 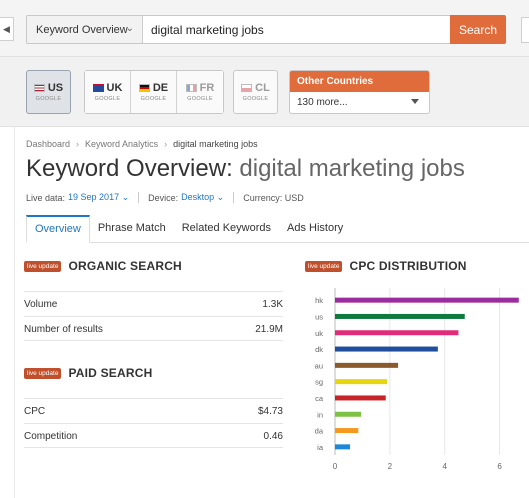 What do you see at coordinates (427, 300) in the screenshot?
I see `cpc-bar-hk` at bounding box center [427, 300].